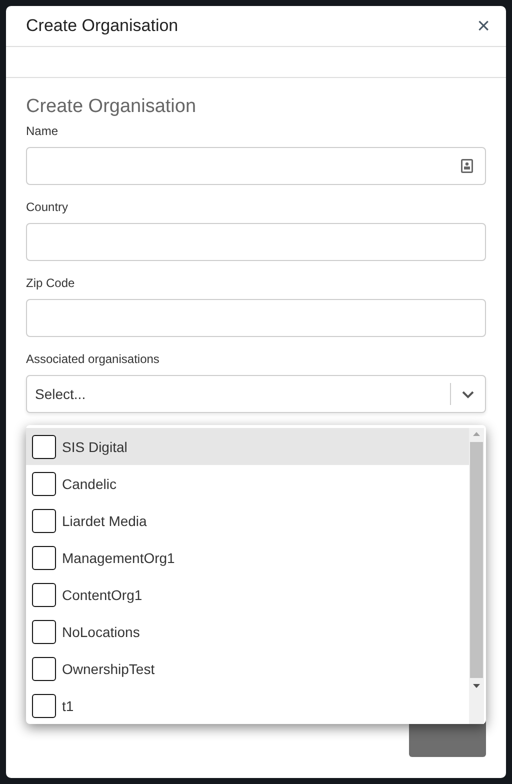 The width and height of the screenshot is (512, 784). Describe the element at coordinates (247, 668) in the screenshot. I see `dropdown-option: OwnershipTest` at that location.